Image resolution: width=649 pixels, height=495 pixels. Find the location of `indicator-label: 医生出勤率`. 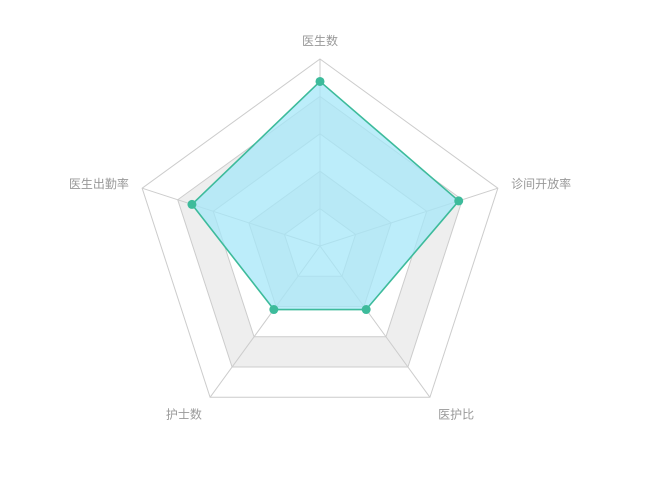

indicator-label: 医生出勤率 is located at coordinates (99, 183).